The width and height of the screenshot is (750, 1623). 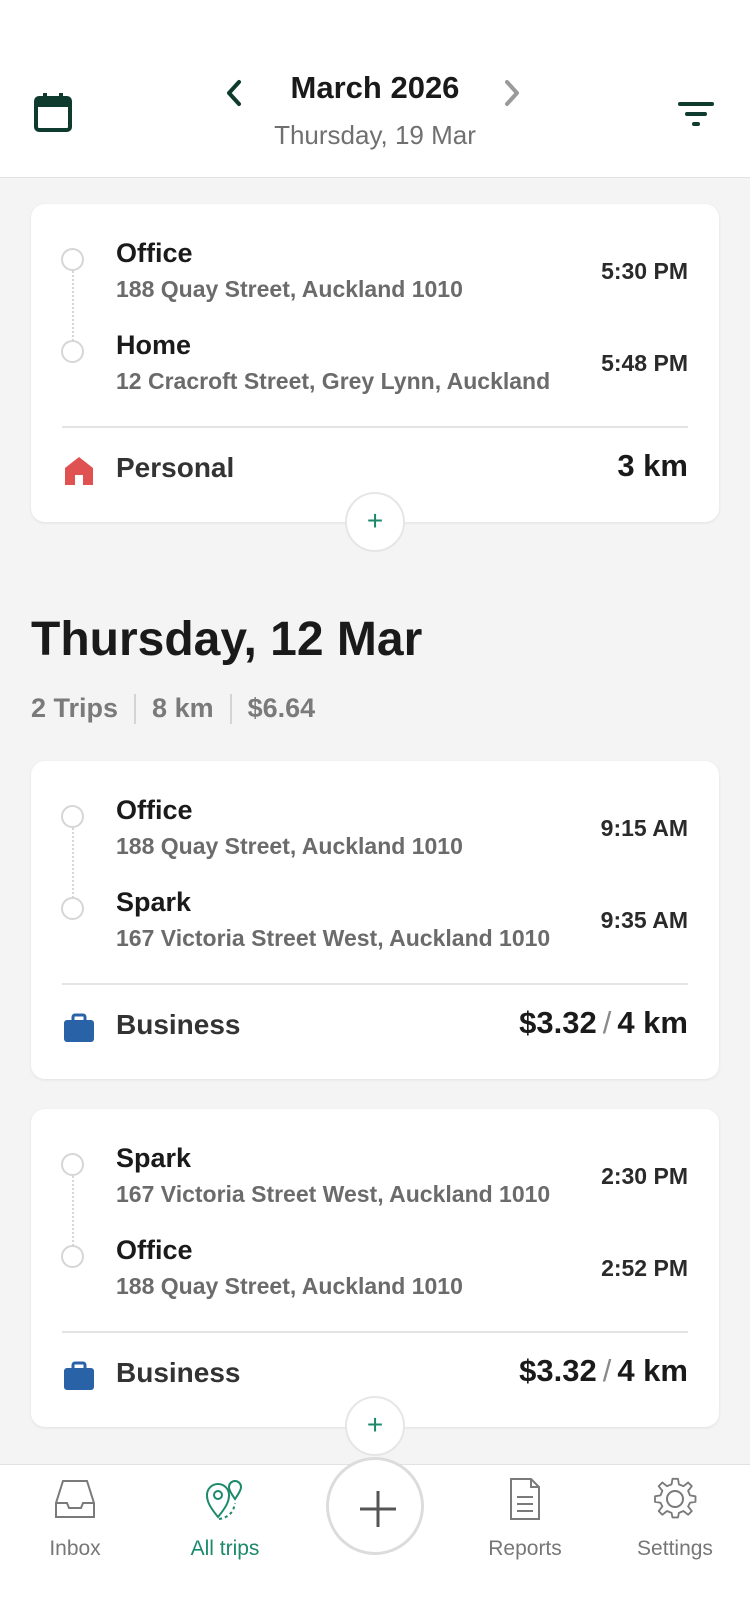 What do you see at coordinates (75, 1525) in the screenshot?
I see `tab-inbox: Inbox` at bounding box center [75, 1525].